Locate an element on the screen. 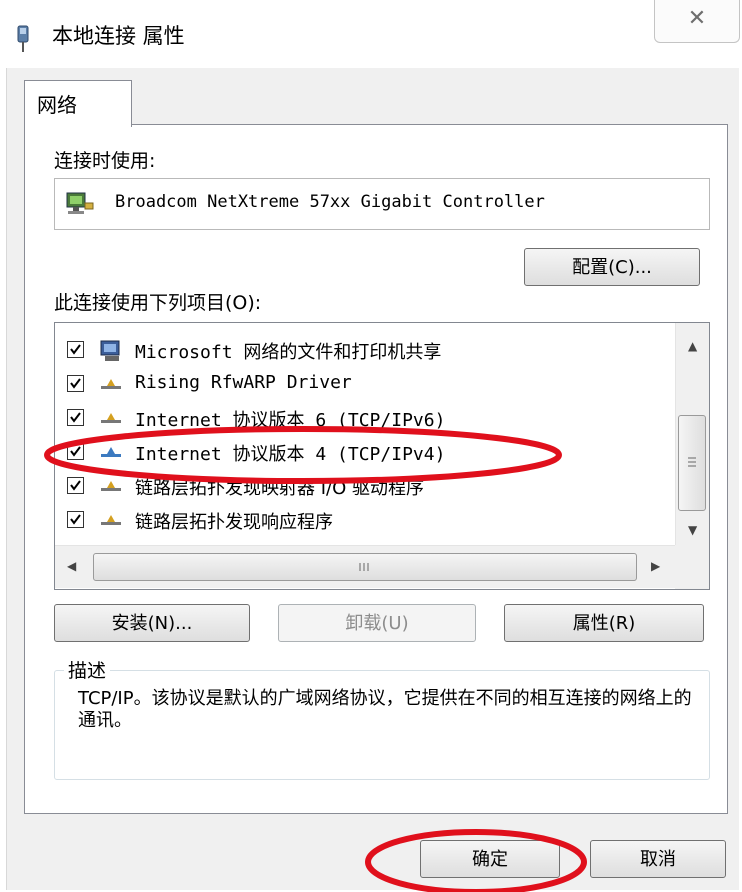 The height and width of the screenshot is (892, 742). list-item-selected: Internet 协议版本 4 (TCP/IPv4) is located at coordinates (365, 452).